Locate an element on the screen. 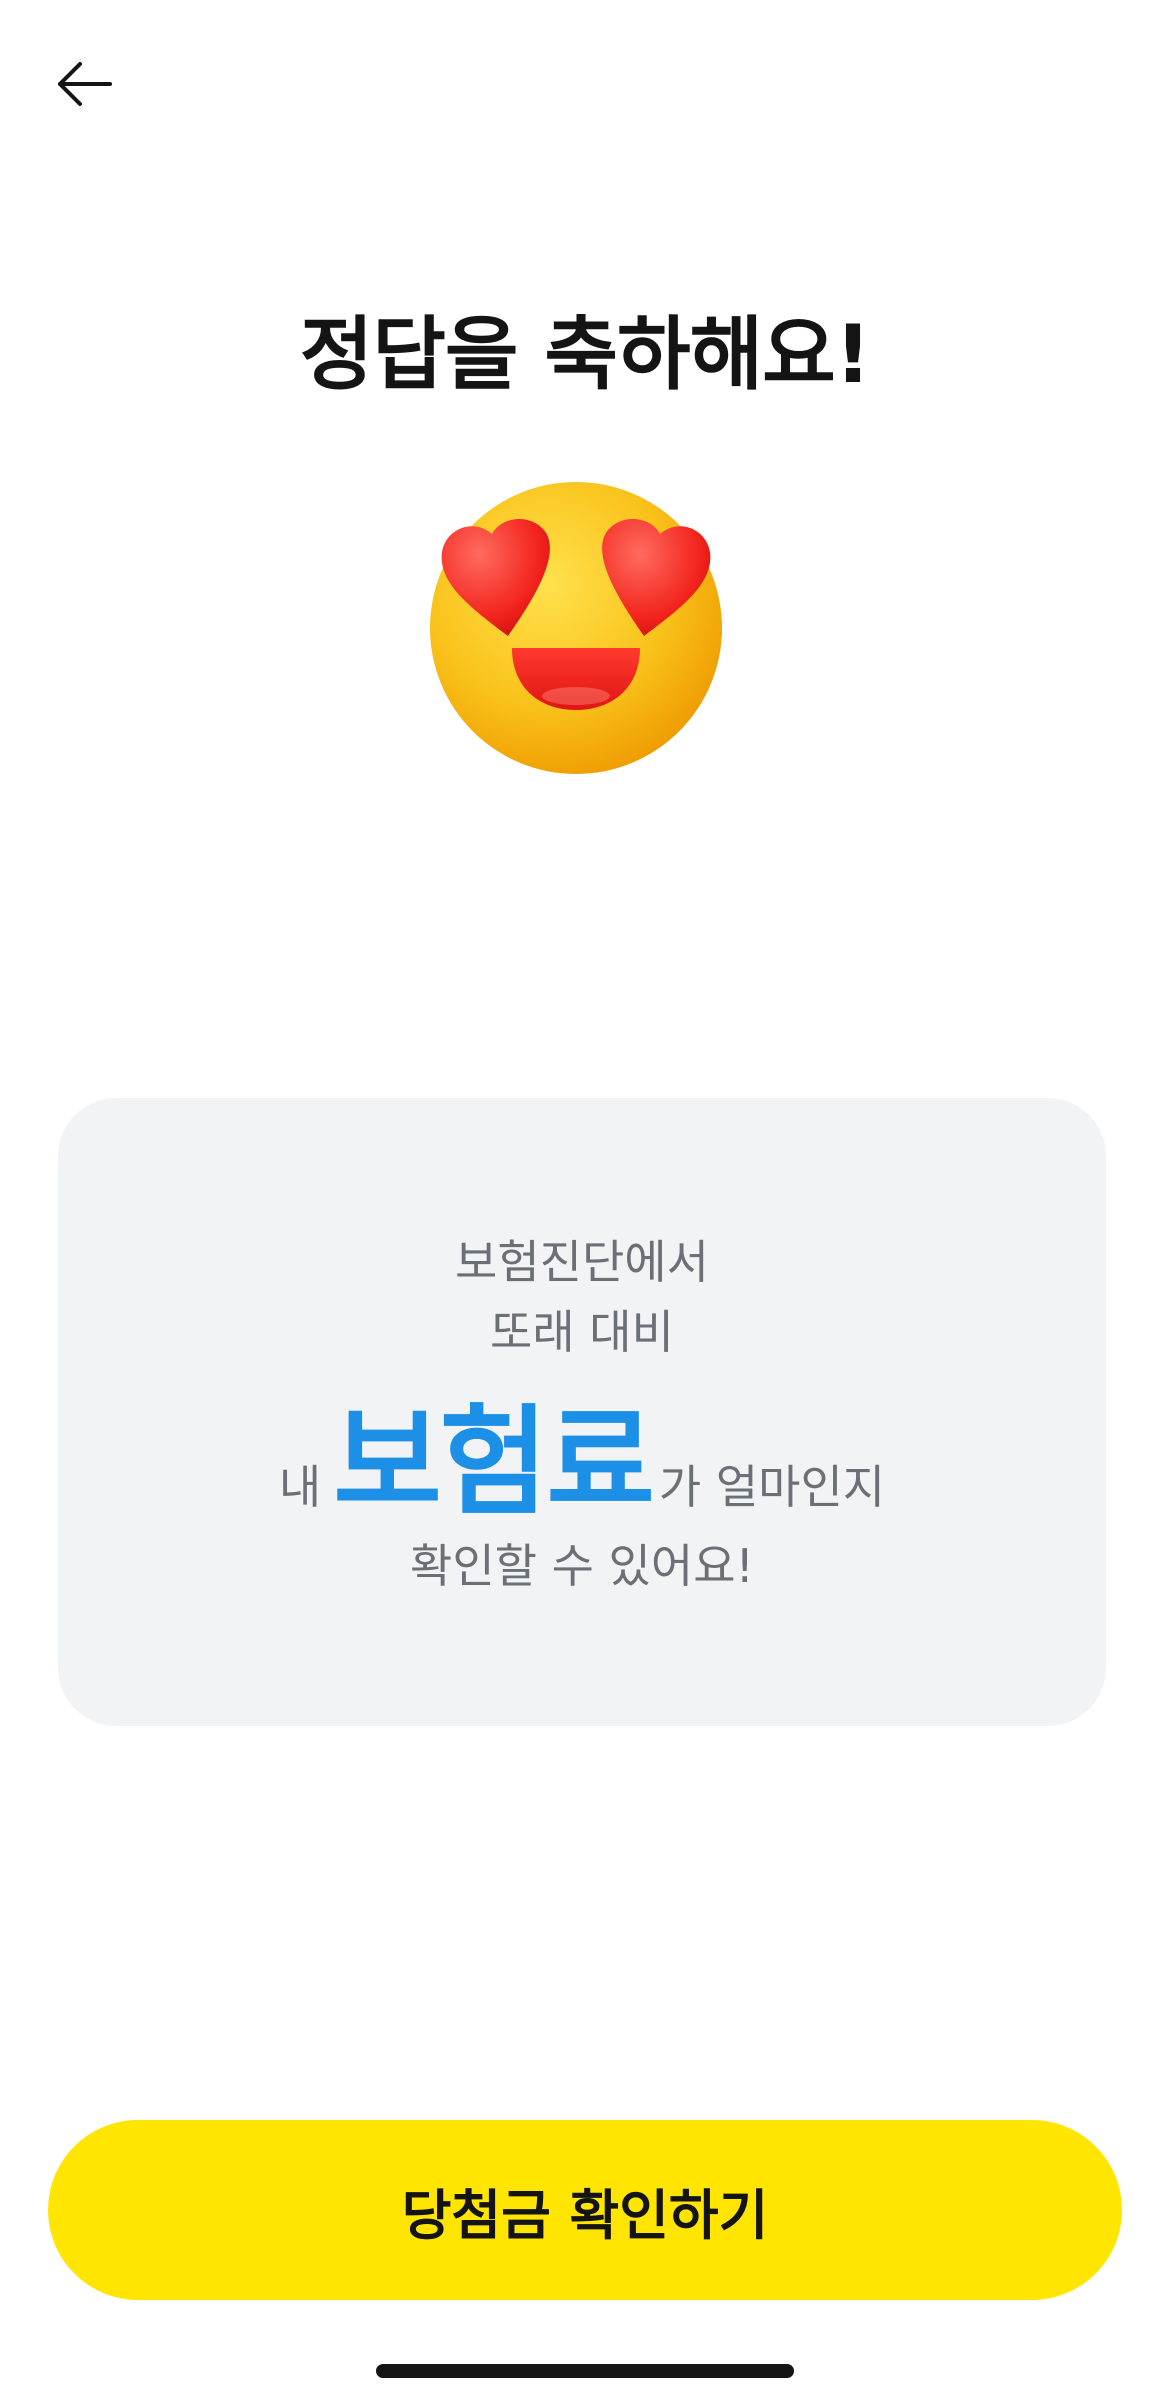  card-line-4: 확인할 수 있어요! is located at coordinates (582, 1566).